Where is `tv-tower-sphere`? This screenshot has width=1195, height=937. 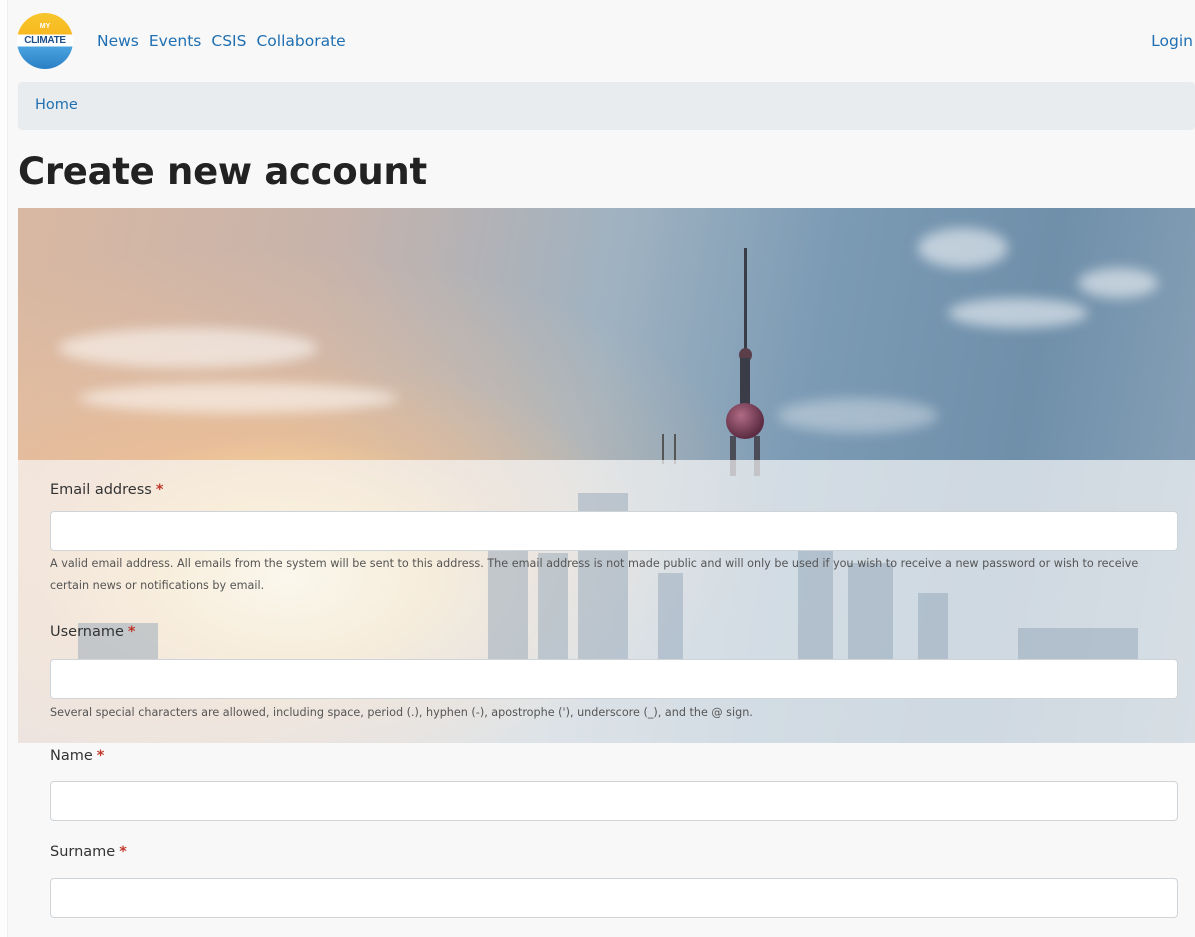 tv-tower-sphere is located at coordinates (745, 421).